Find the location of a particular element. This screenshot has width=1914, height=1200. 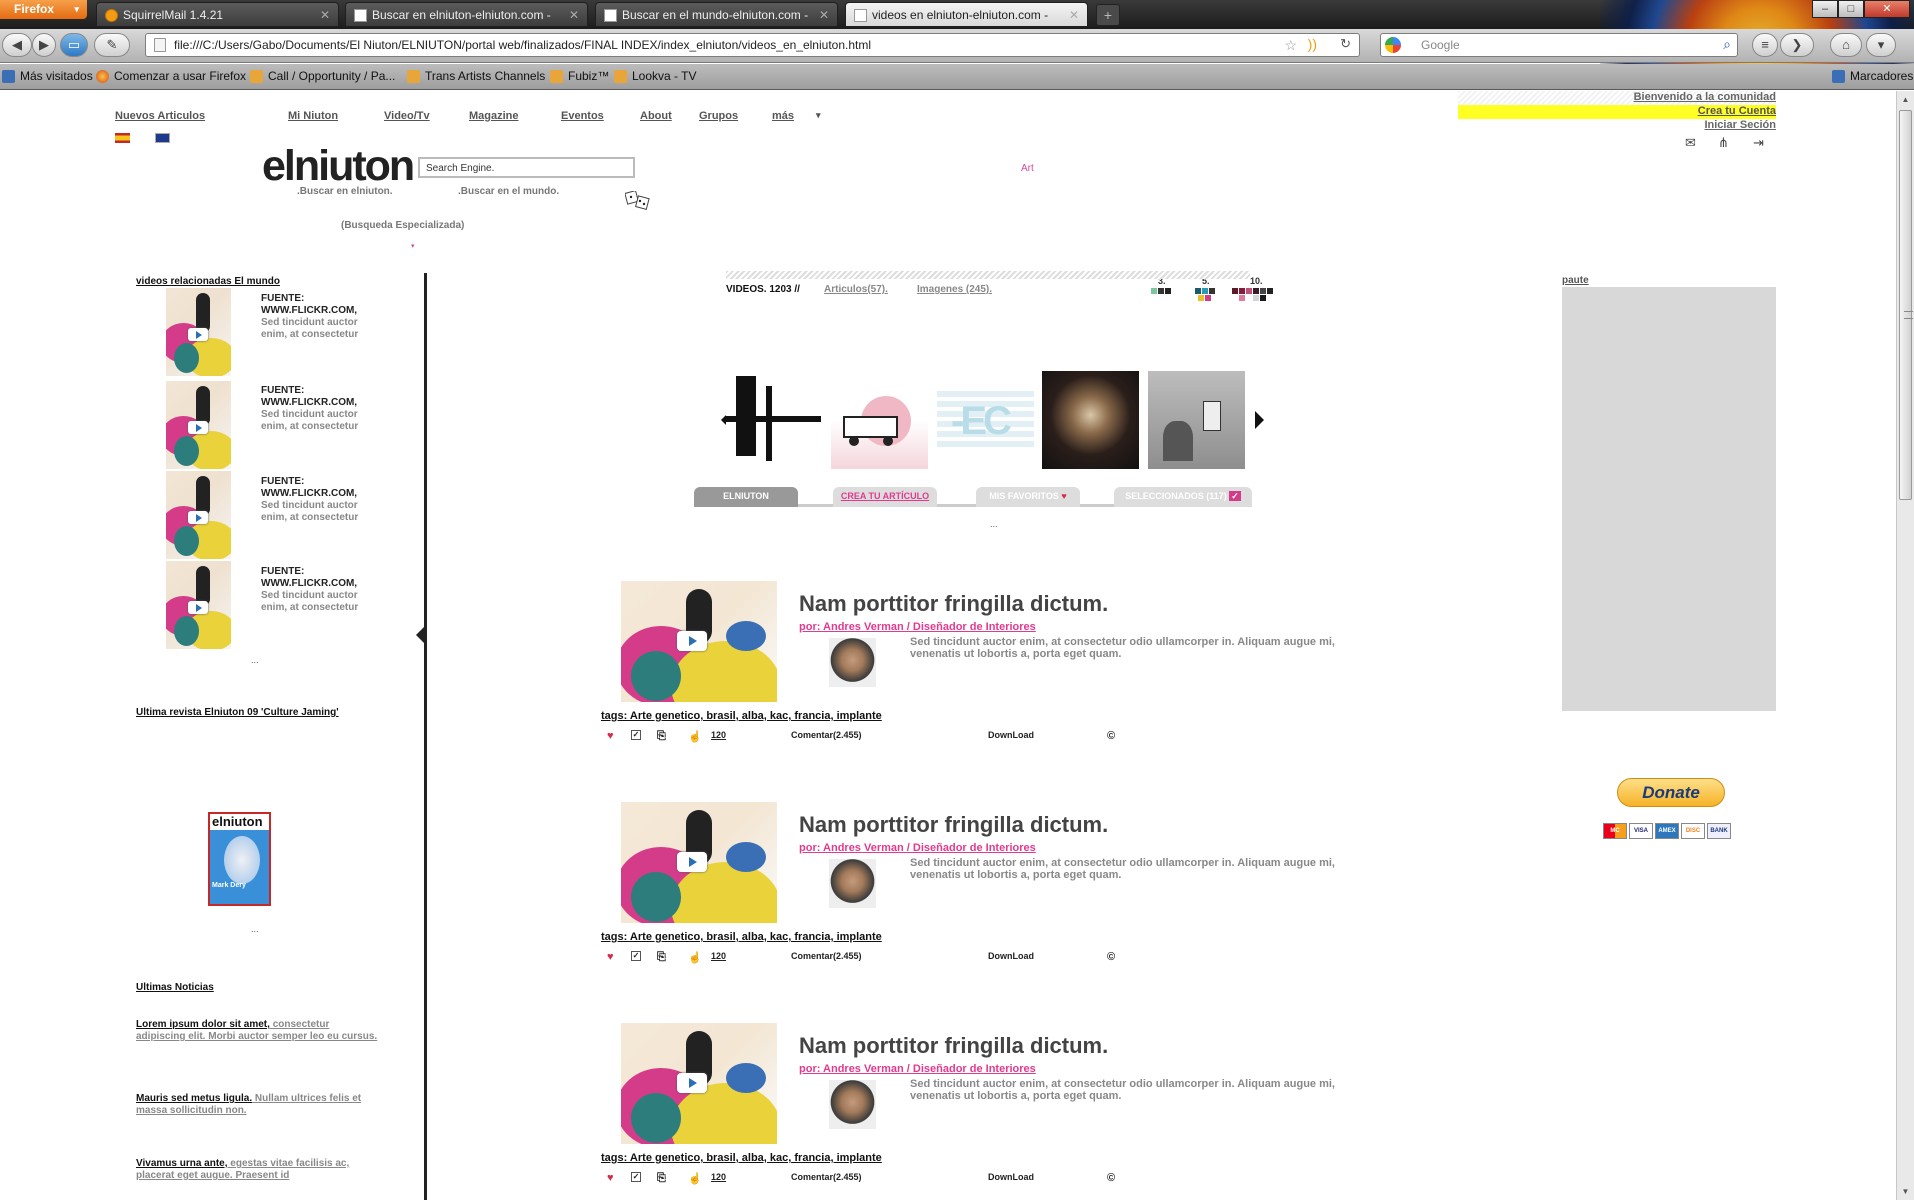

toolbar-more-icon: ▾ is located at coordinates (1881, 45).